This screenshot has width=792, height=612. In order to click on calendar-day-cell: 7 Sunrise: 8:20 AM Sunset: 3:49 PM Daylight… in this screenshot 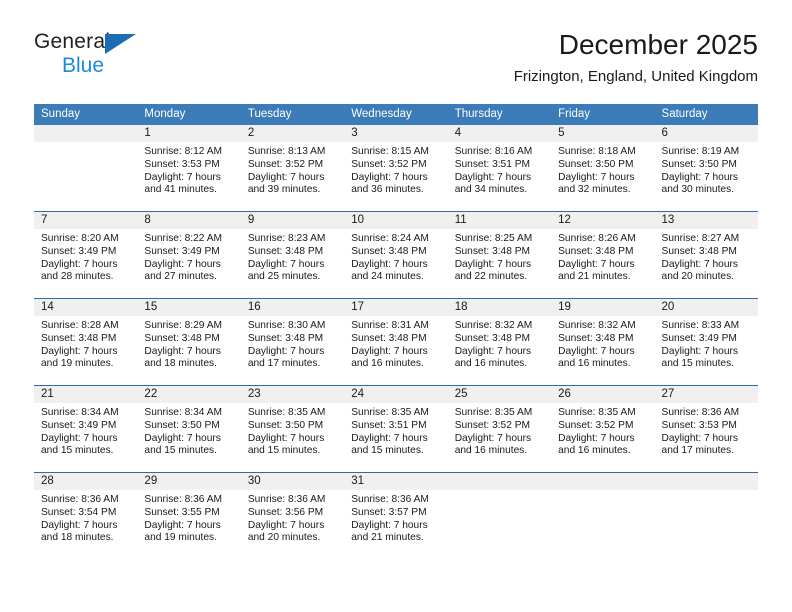, I will do `click(86, 255)`.